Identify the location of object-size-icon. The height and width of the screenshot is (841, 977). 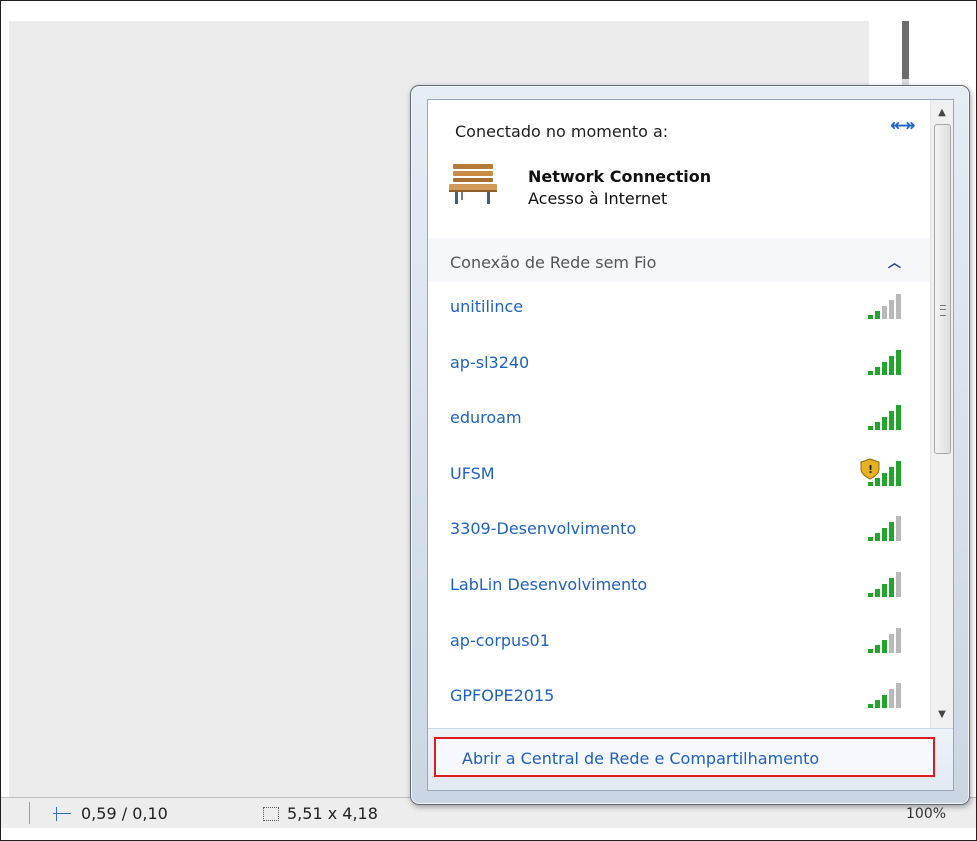
(271, 813).